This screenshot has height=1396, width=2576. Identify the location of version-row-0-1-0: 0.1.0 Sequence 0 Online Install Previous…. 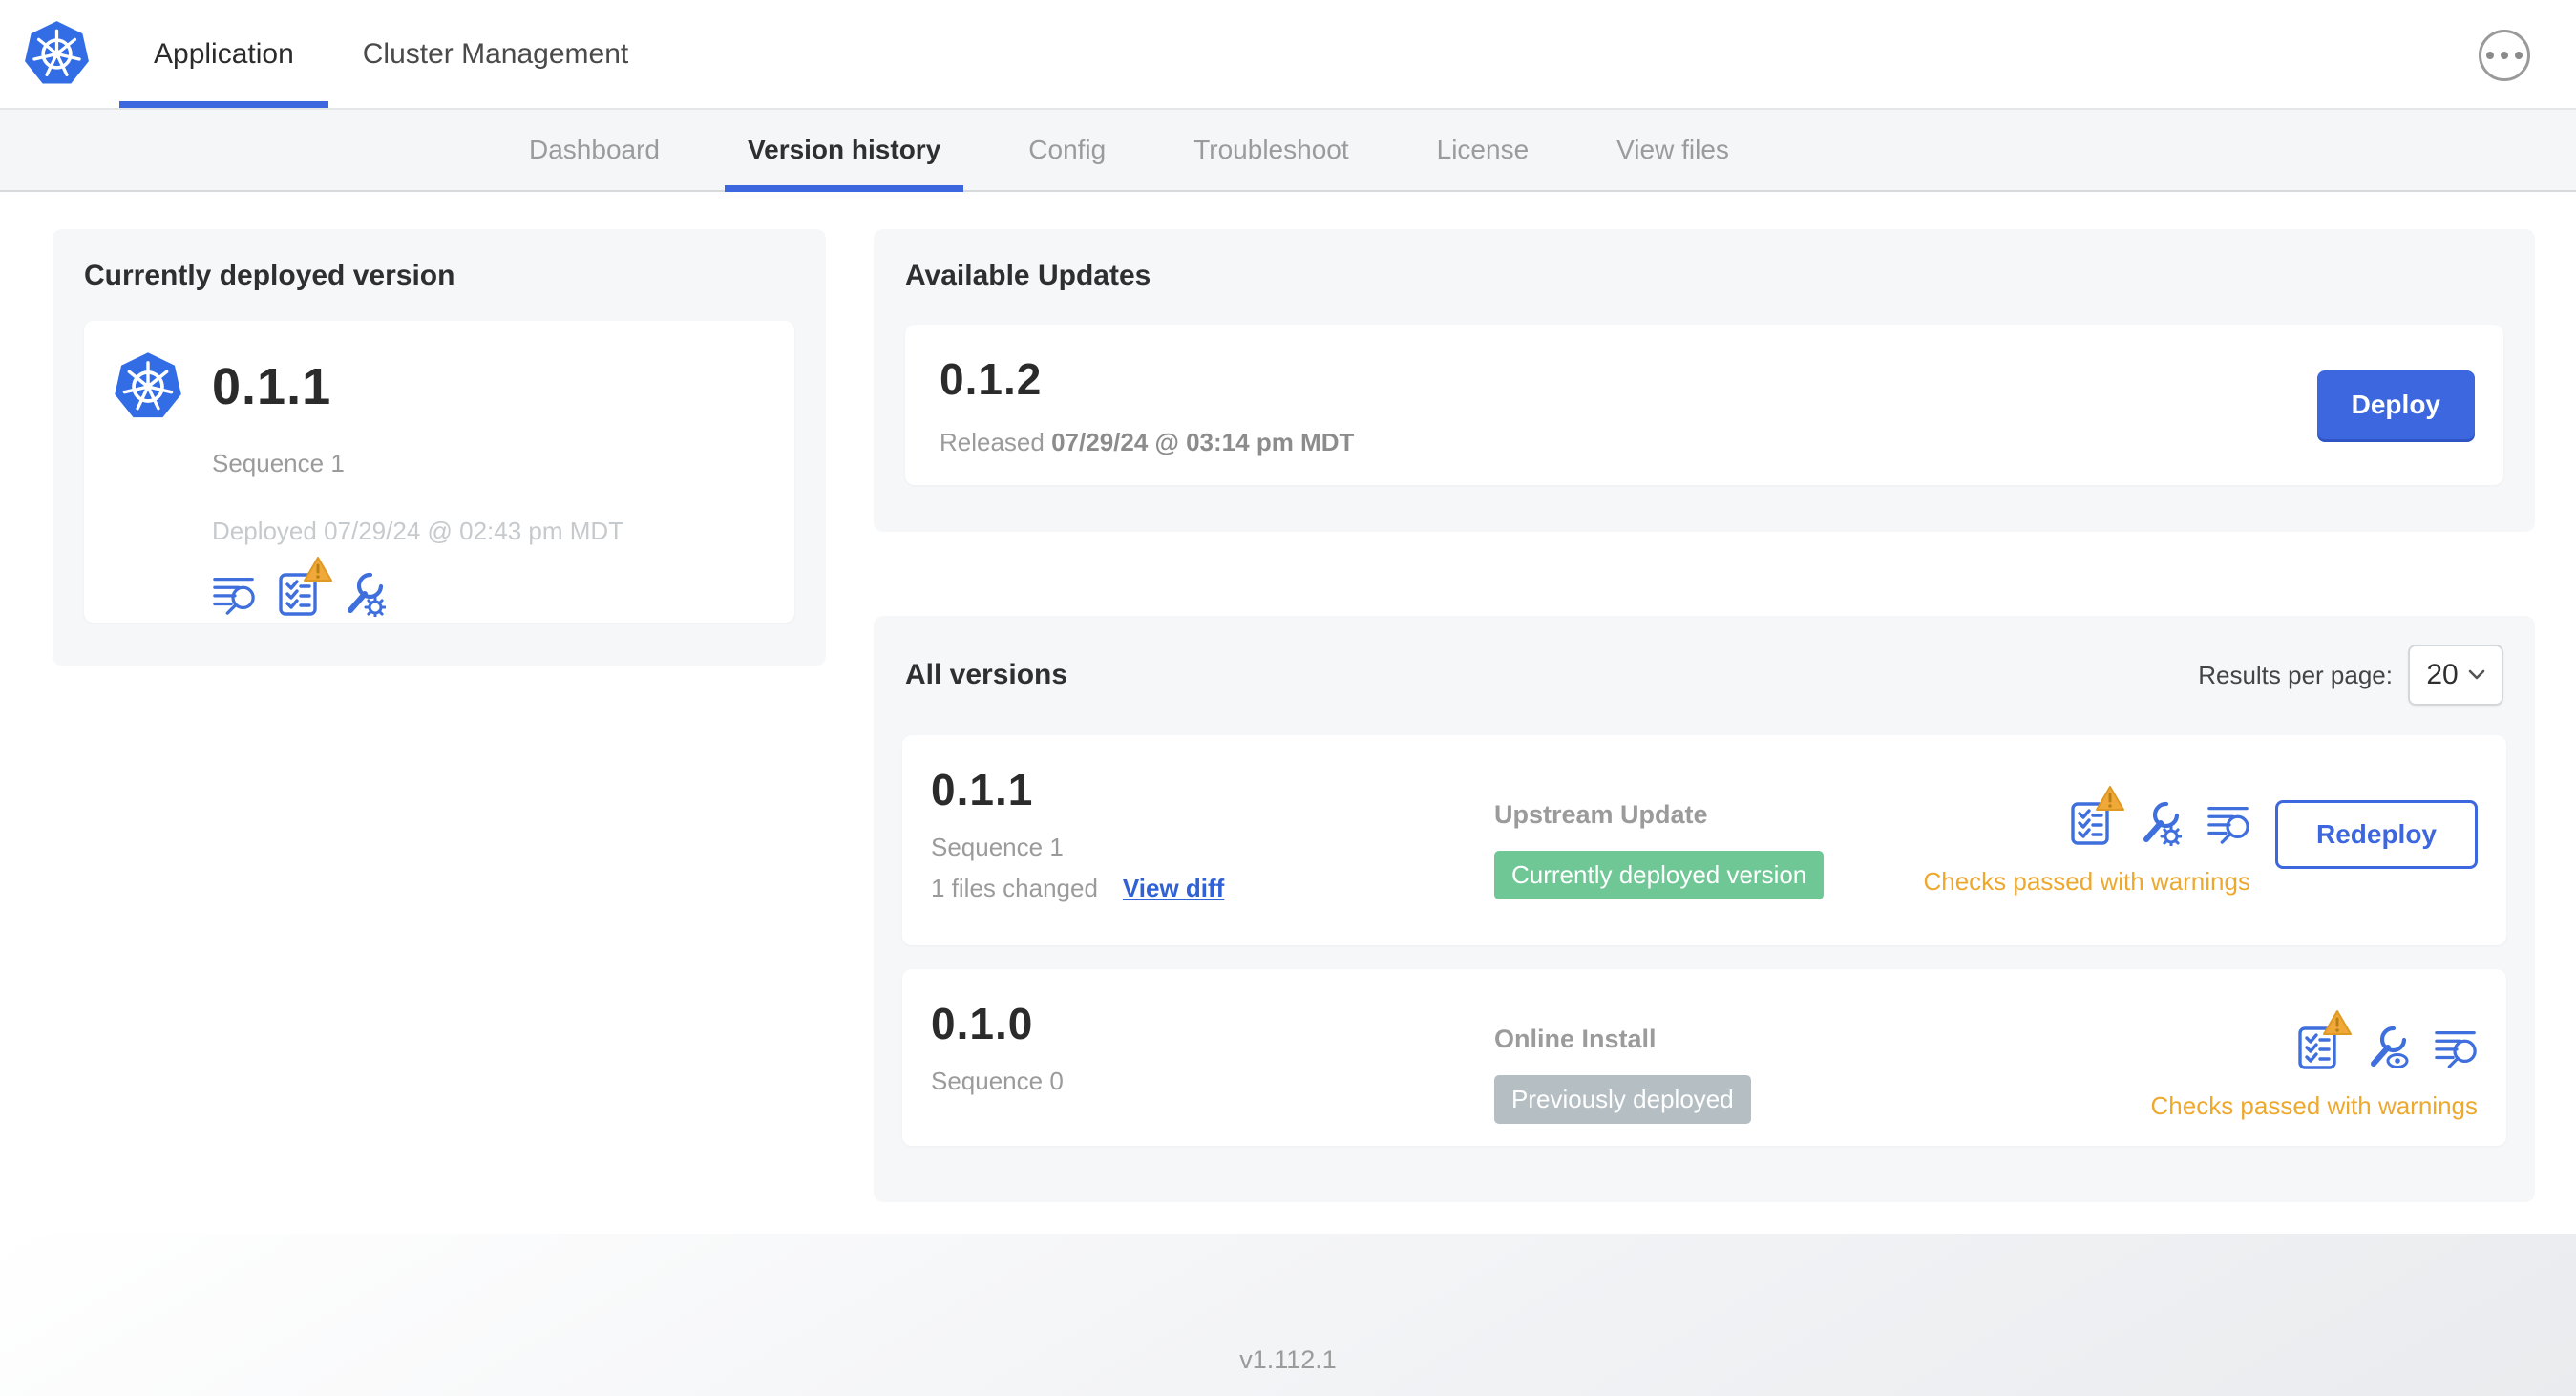
(1704, 1057).